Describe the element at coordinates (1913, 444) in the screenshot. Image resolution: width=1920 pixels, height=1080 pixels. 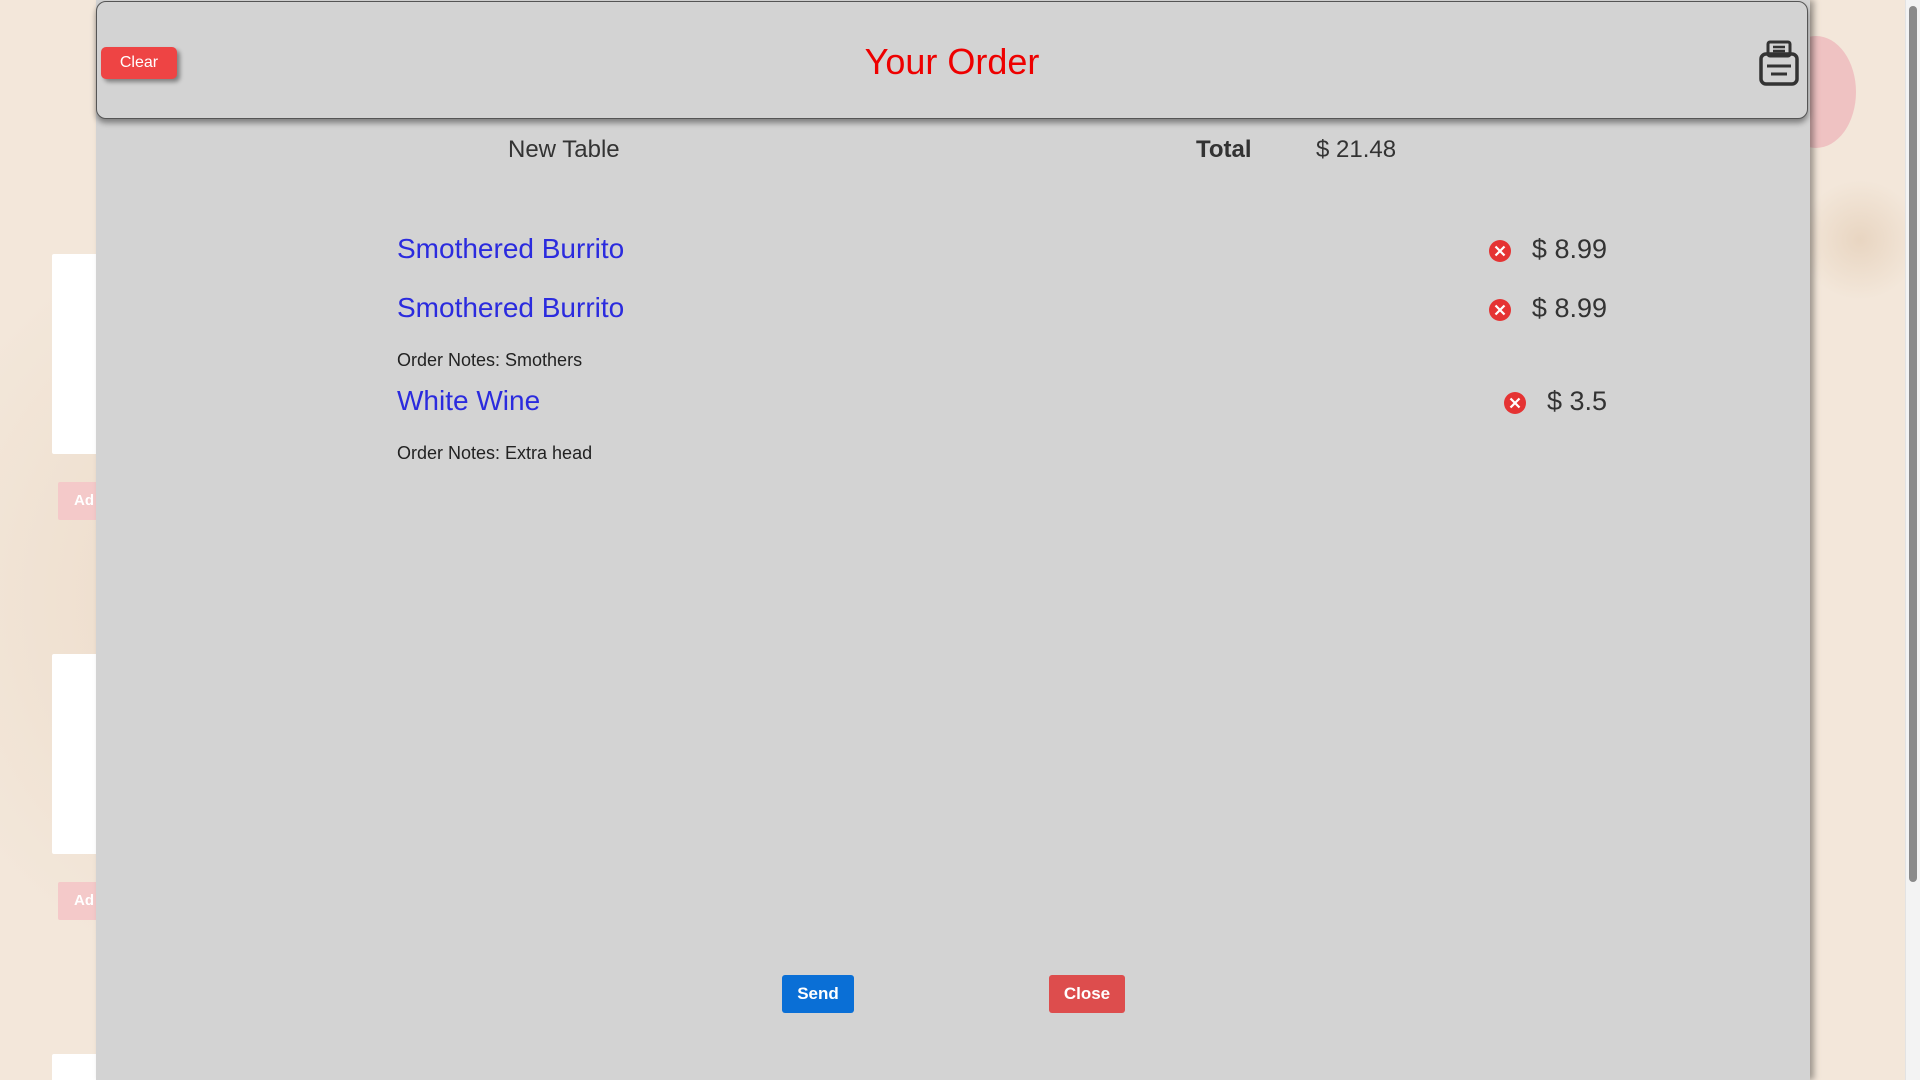
I see `scrollbar-thumb` at that location.